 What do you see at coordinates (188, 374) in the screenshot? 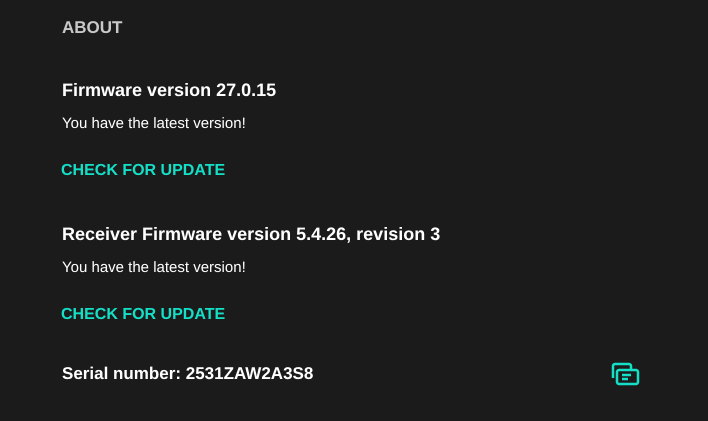
I see `serial-number: Serial number: 2531ZAW2A3S8` at bounding box center [188, 374].